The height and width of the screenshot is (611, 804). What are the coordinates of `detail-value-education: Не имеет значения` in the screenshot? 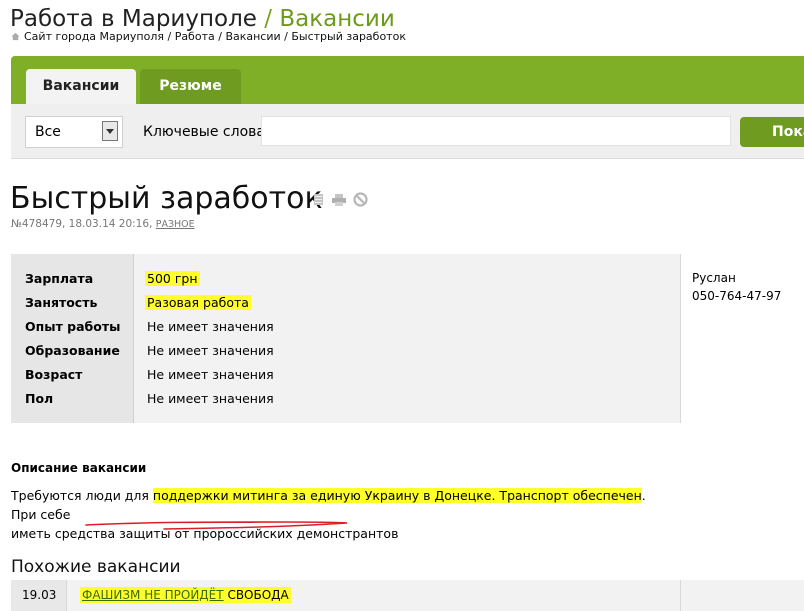 It's located at (210, 350).